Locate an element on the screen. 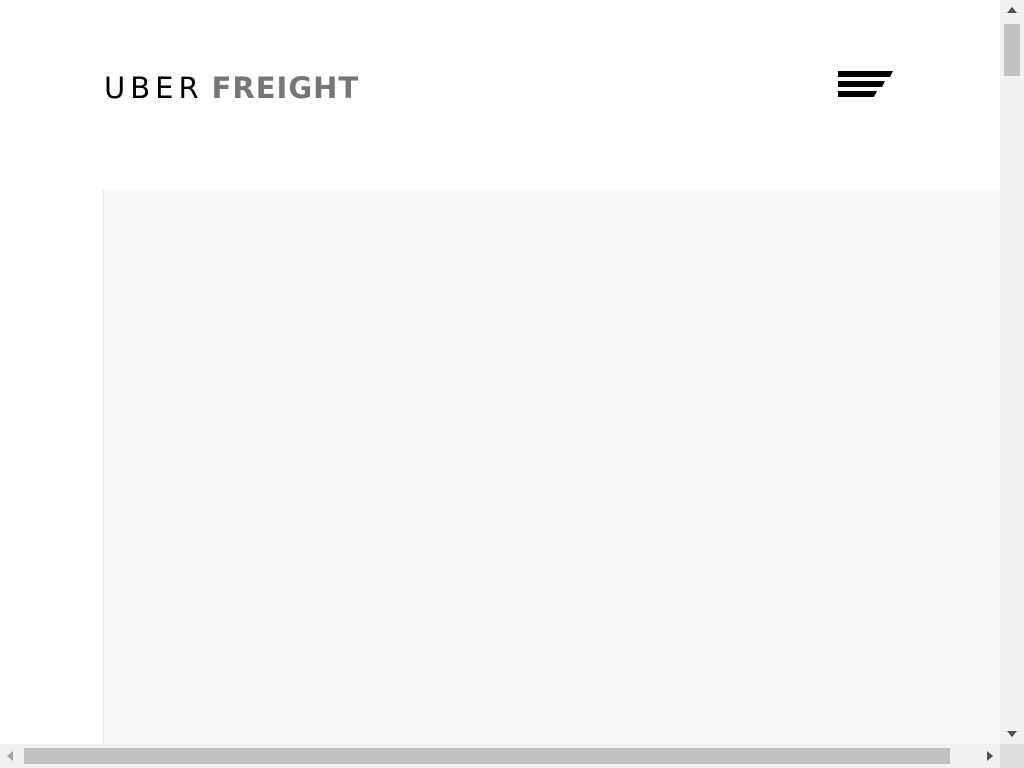 The image size is (1024, 768). scroll-down-button is located at coordinates (1012, 734).